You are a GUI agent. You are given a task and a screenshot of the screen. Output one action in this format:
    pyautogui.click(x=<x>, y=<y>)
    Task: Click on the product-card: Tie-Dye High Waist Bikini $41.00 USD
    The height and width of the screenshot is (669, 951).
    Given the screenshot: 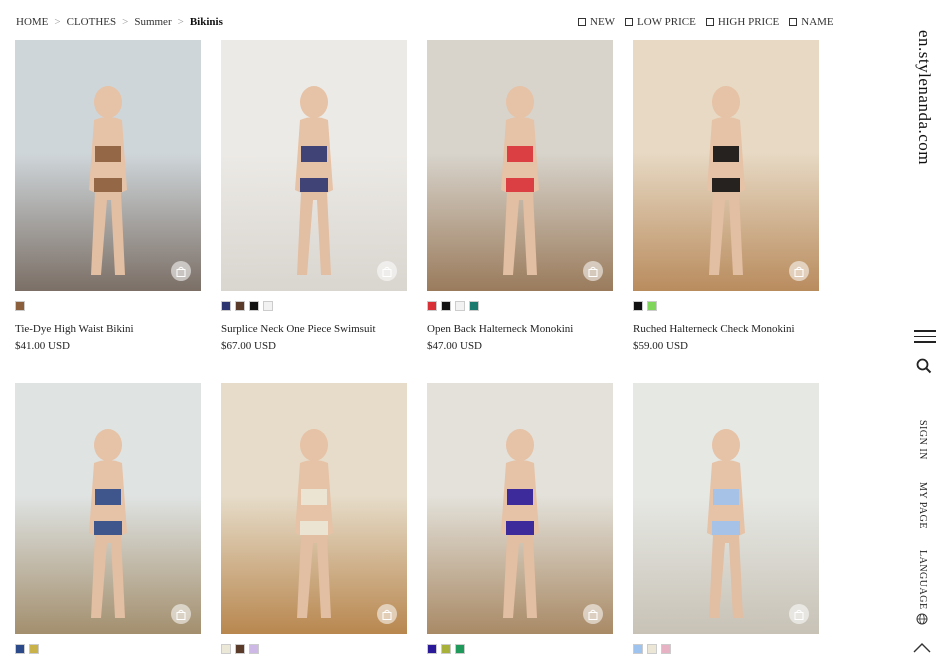 What is the action you would take?
    pyautogui.click(x=108, y=196)
    